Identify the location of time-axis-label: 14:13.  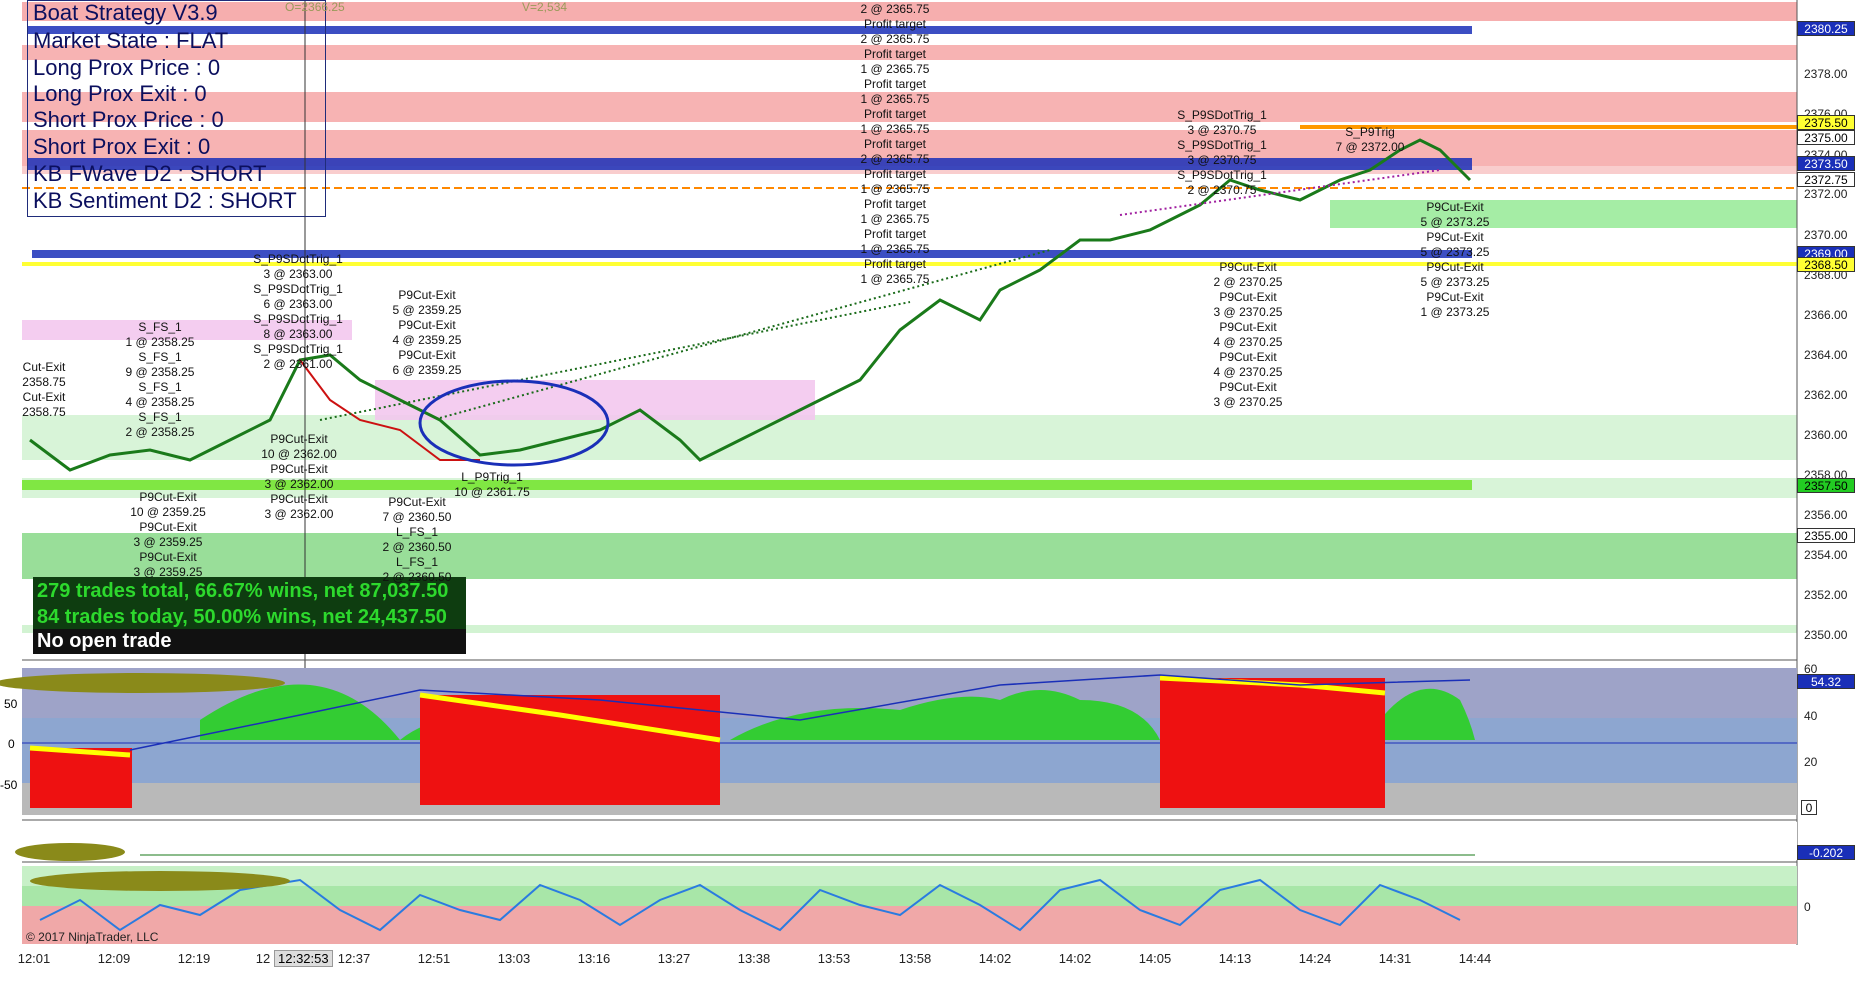
(1235, 958).